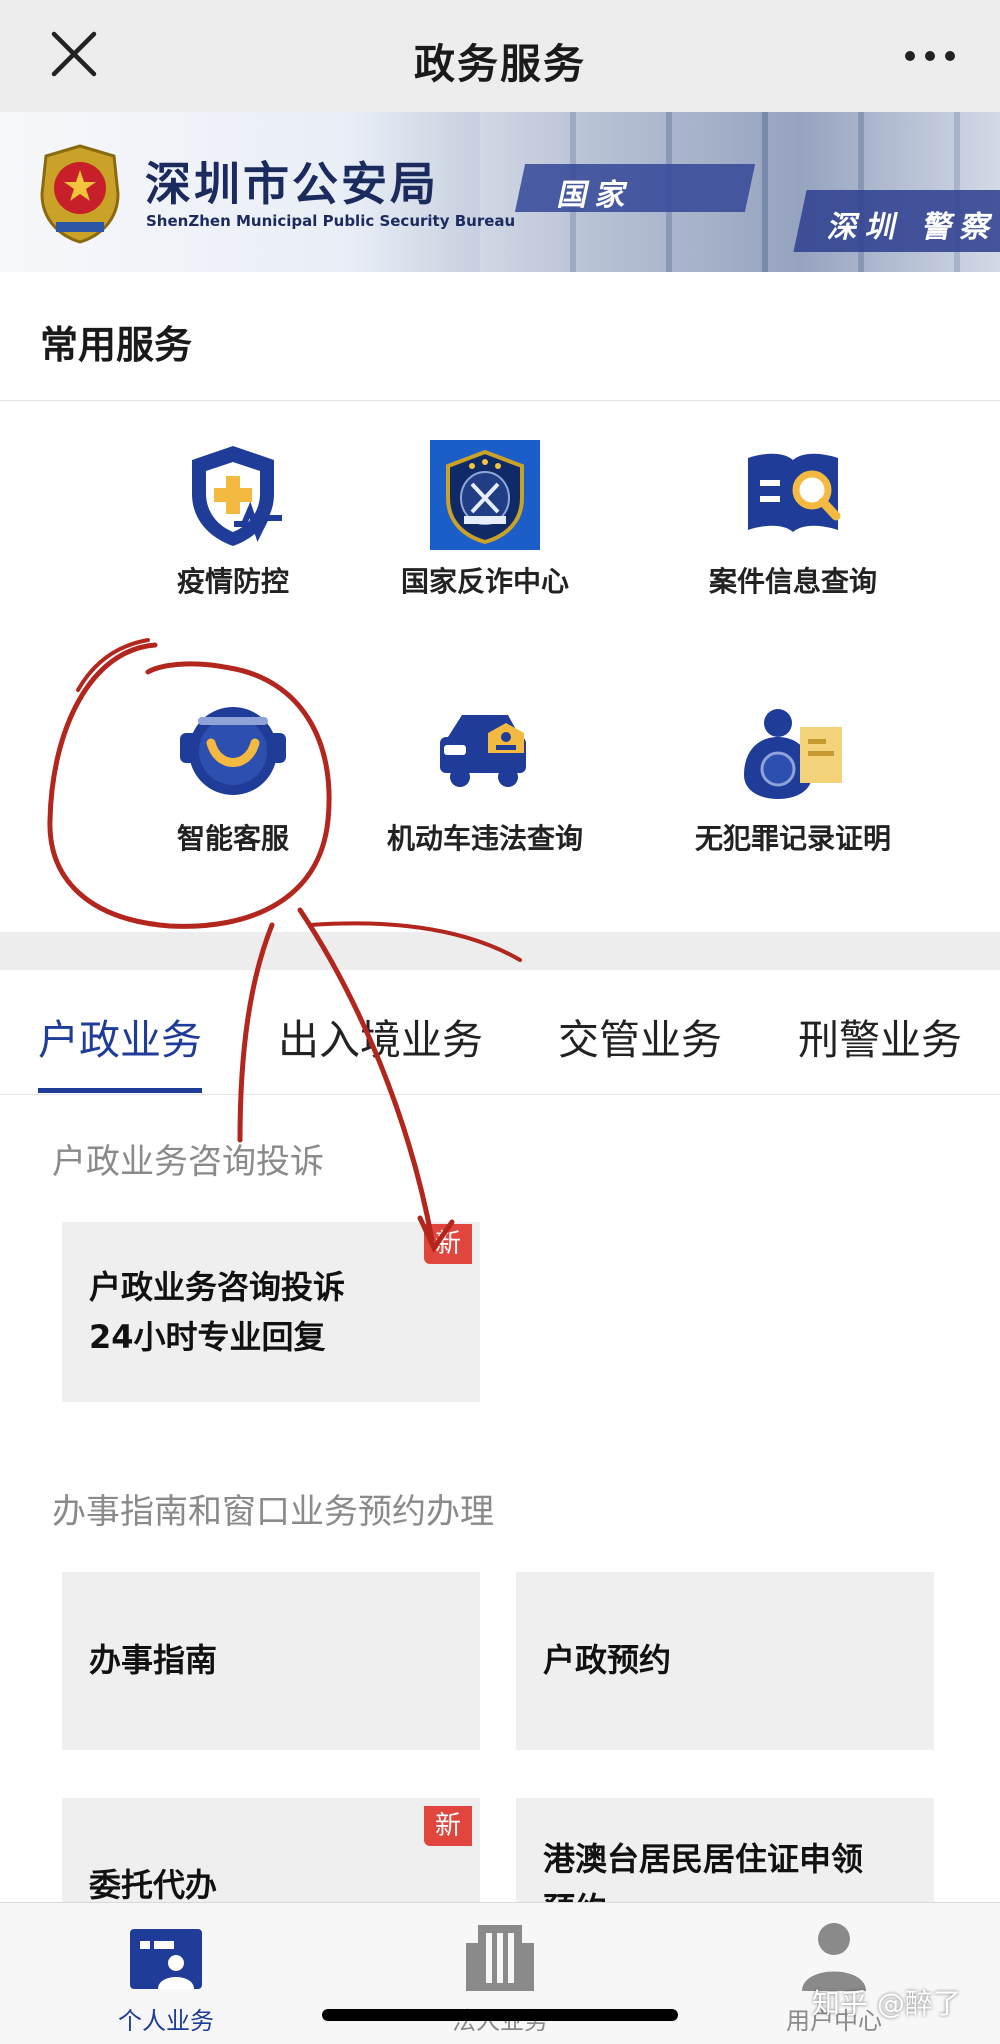 The image size is (1000, 2044). What do you see at coordinates (217, 1287) in the screenshot?
I see `card-line: 户政业务咨询投诉` at bounding box center [217, 1287].